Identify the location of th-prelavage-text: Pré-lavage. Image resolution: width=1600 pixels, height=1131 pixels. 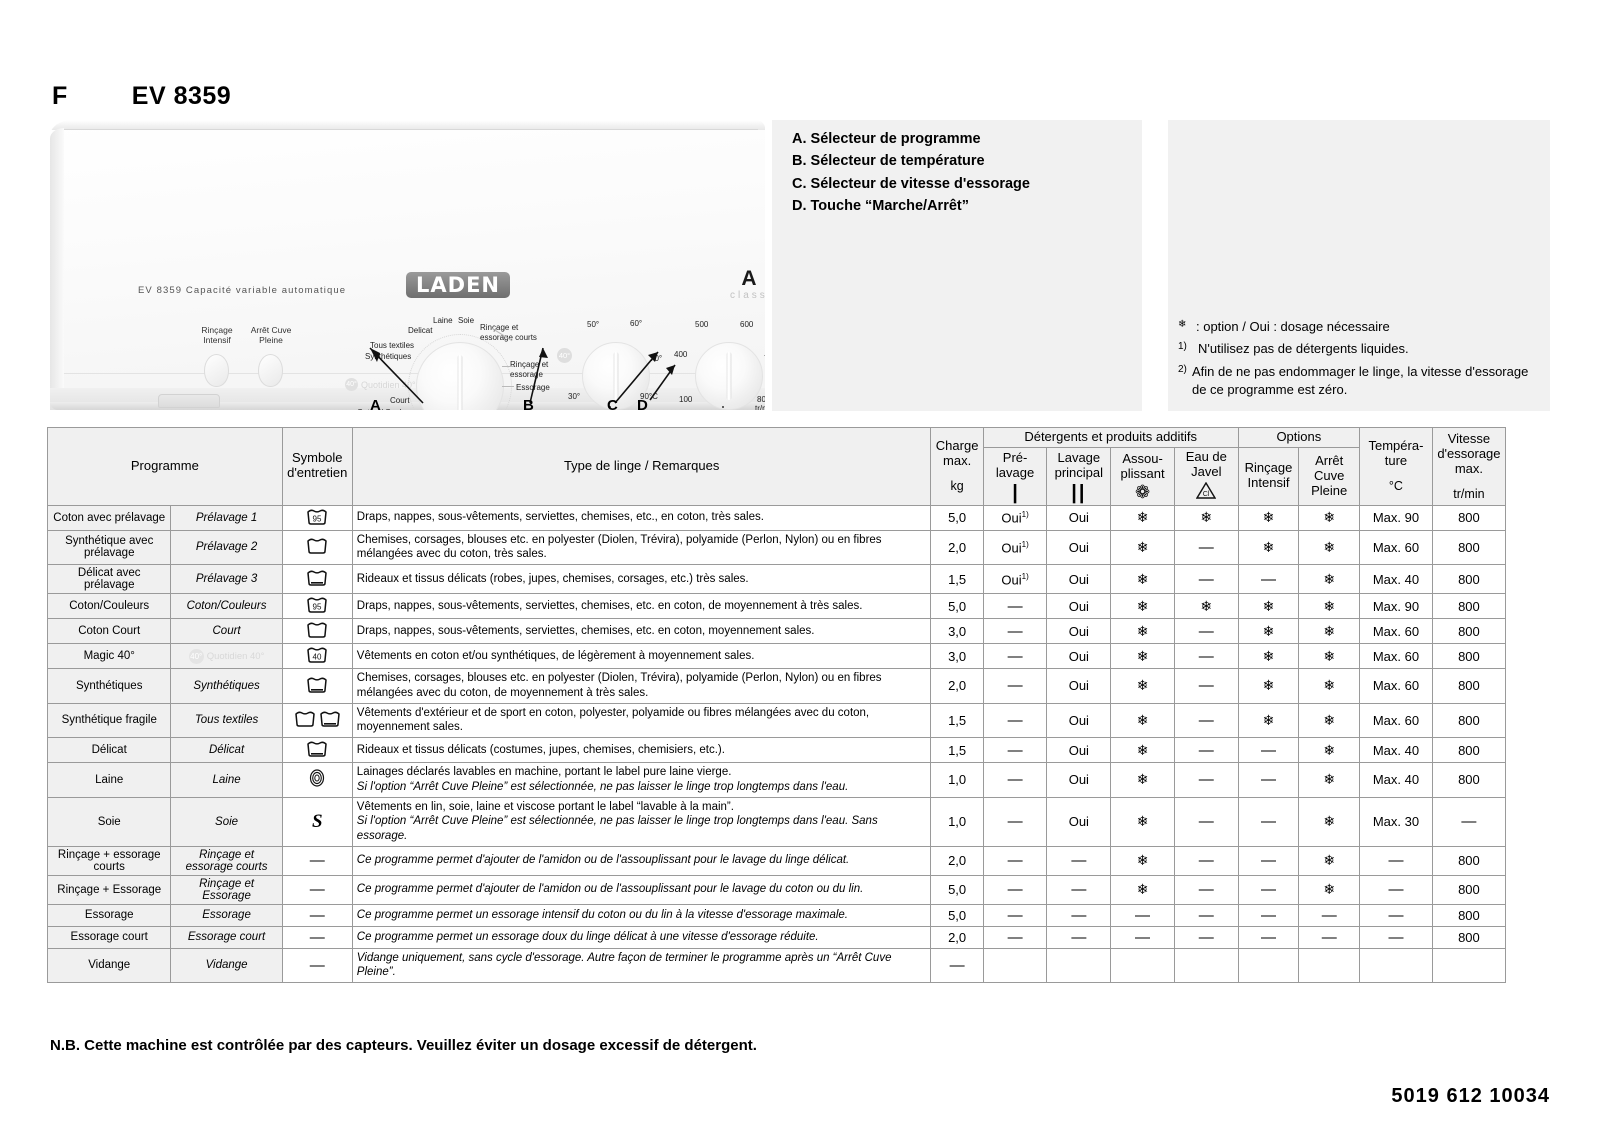
(1015, 465).